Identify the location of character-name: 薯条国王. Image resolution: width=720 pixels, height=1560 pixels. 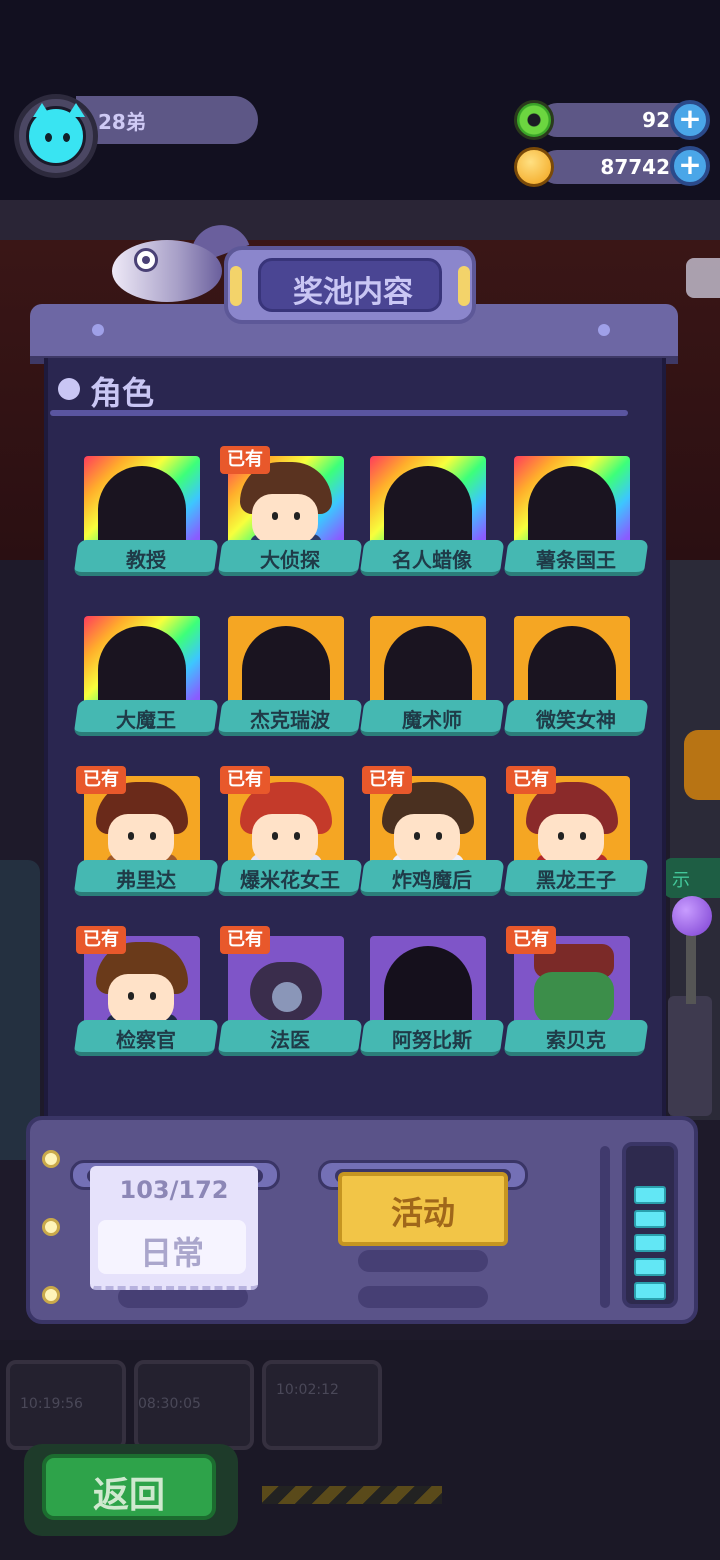
(576, 560).